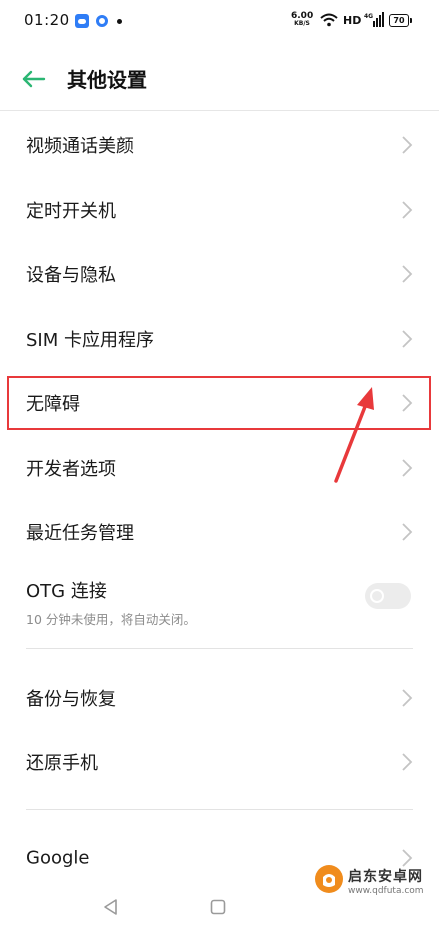  Describe the element at coordinates (90, 340) in the screenshot. I see `settings-item-label: SIM 卡应用程序` at that location.